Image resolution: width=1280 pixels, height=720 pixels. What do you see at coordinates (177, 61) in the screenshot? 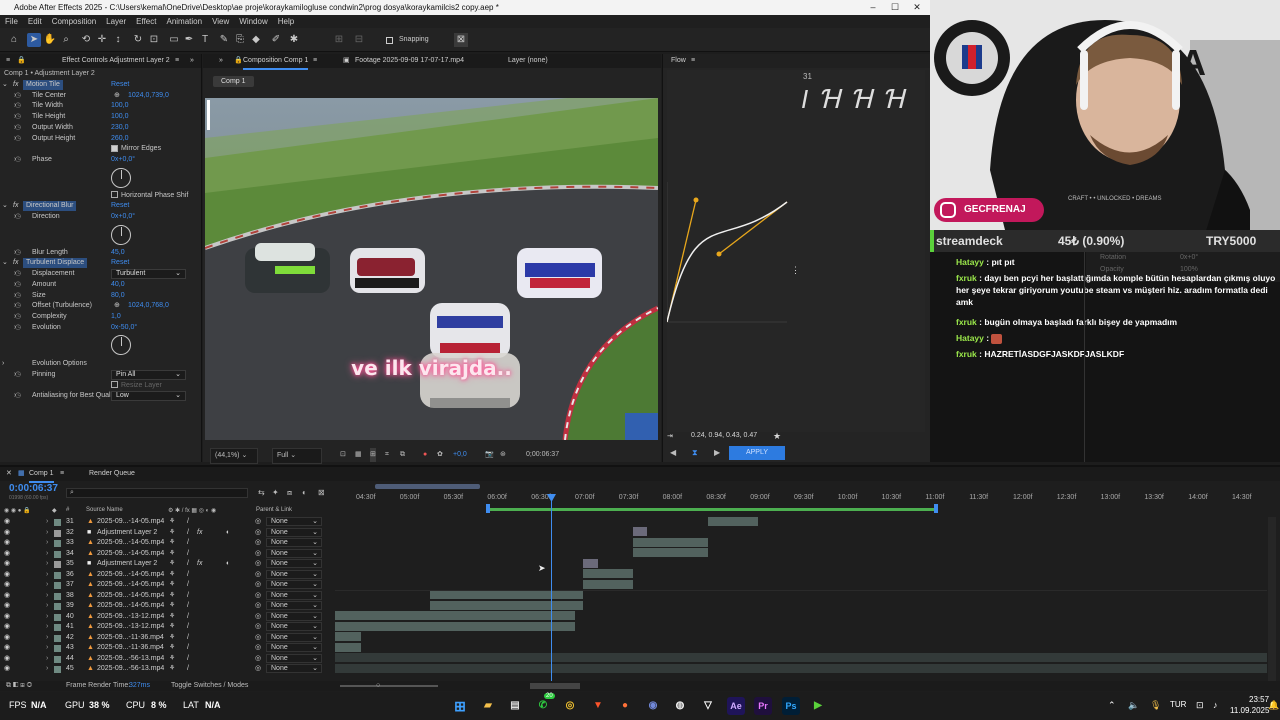
I see `panel-menu-icon: ≡` at bounding box center [177, 61].